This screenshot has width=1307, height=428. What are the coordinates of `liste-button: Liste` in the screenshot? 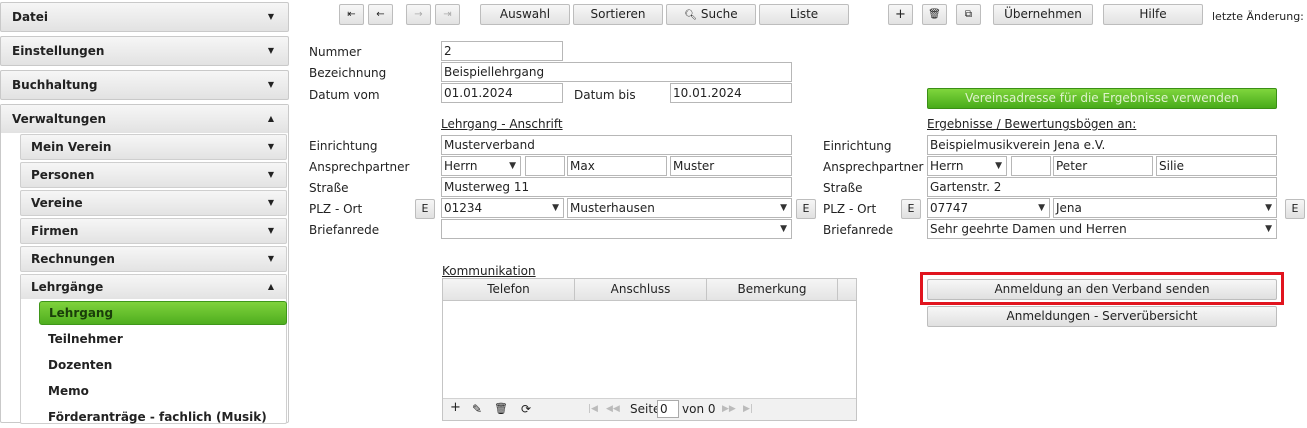 It's located at (804, 14).